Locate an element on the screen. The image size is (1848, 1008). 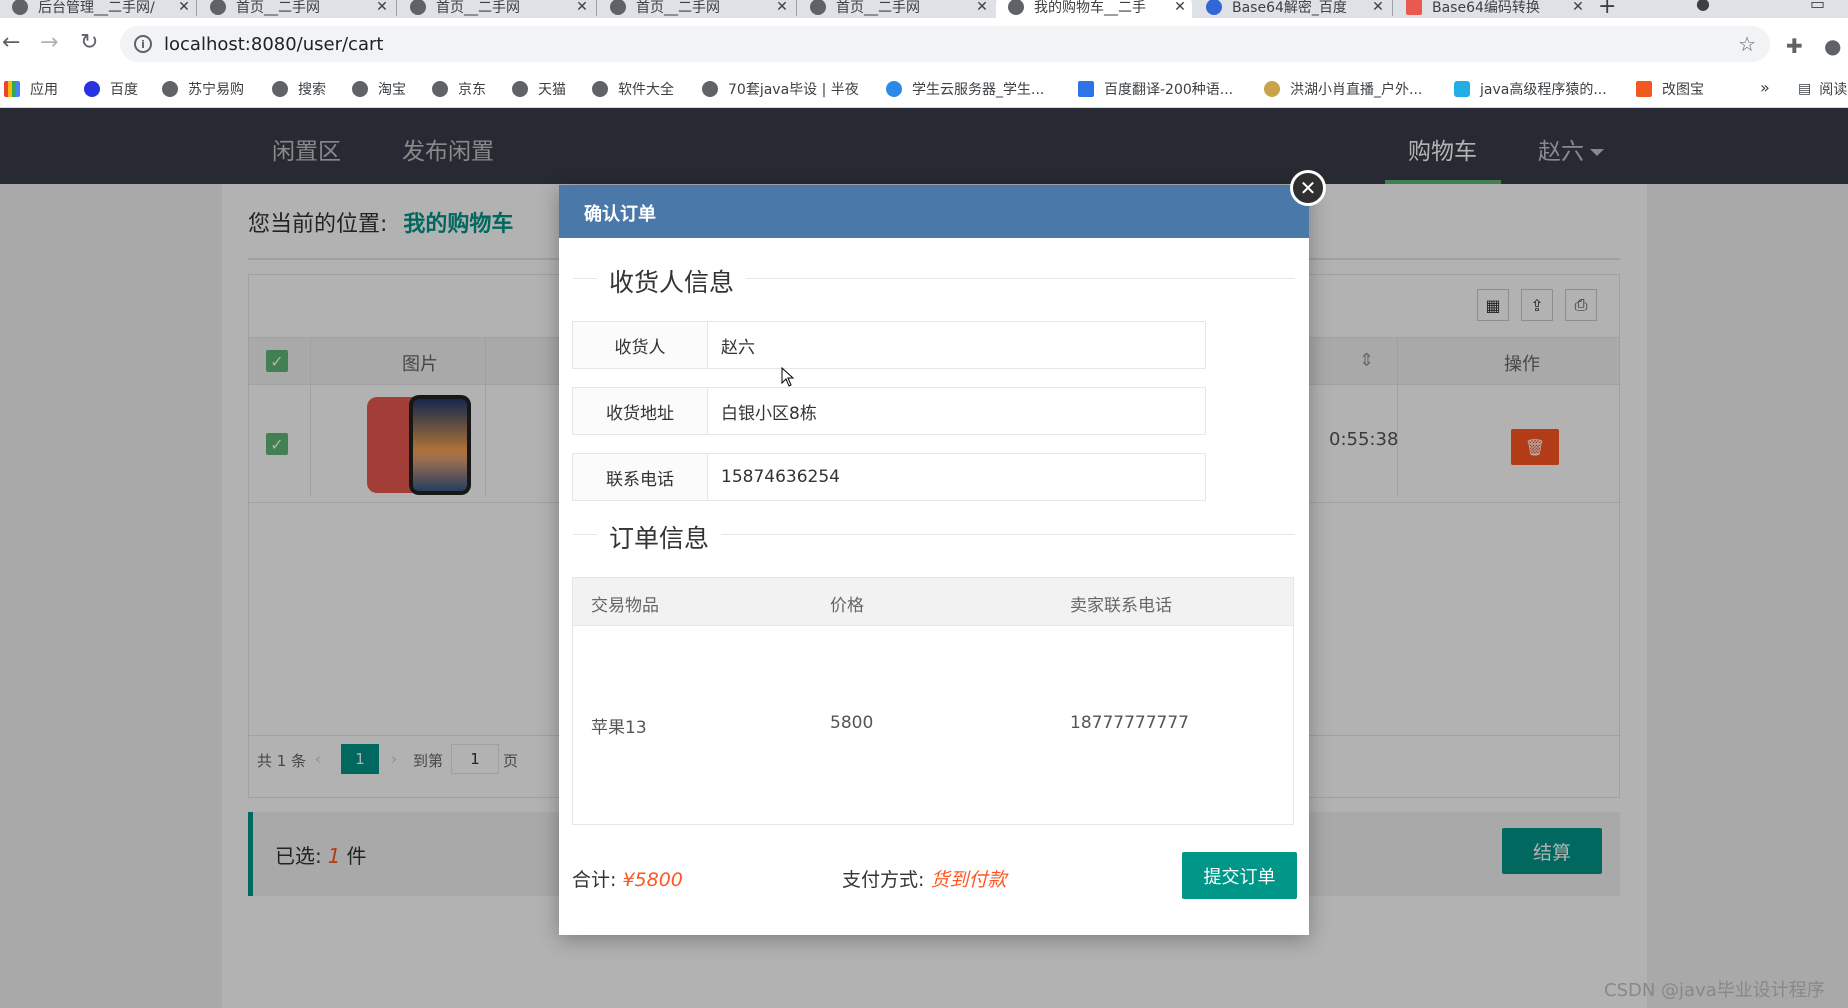
order-table-header: 交易物品 价格 卖家联系电话 is located at coordinates (933, 602).